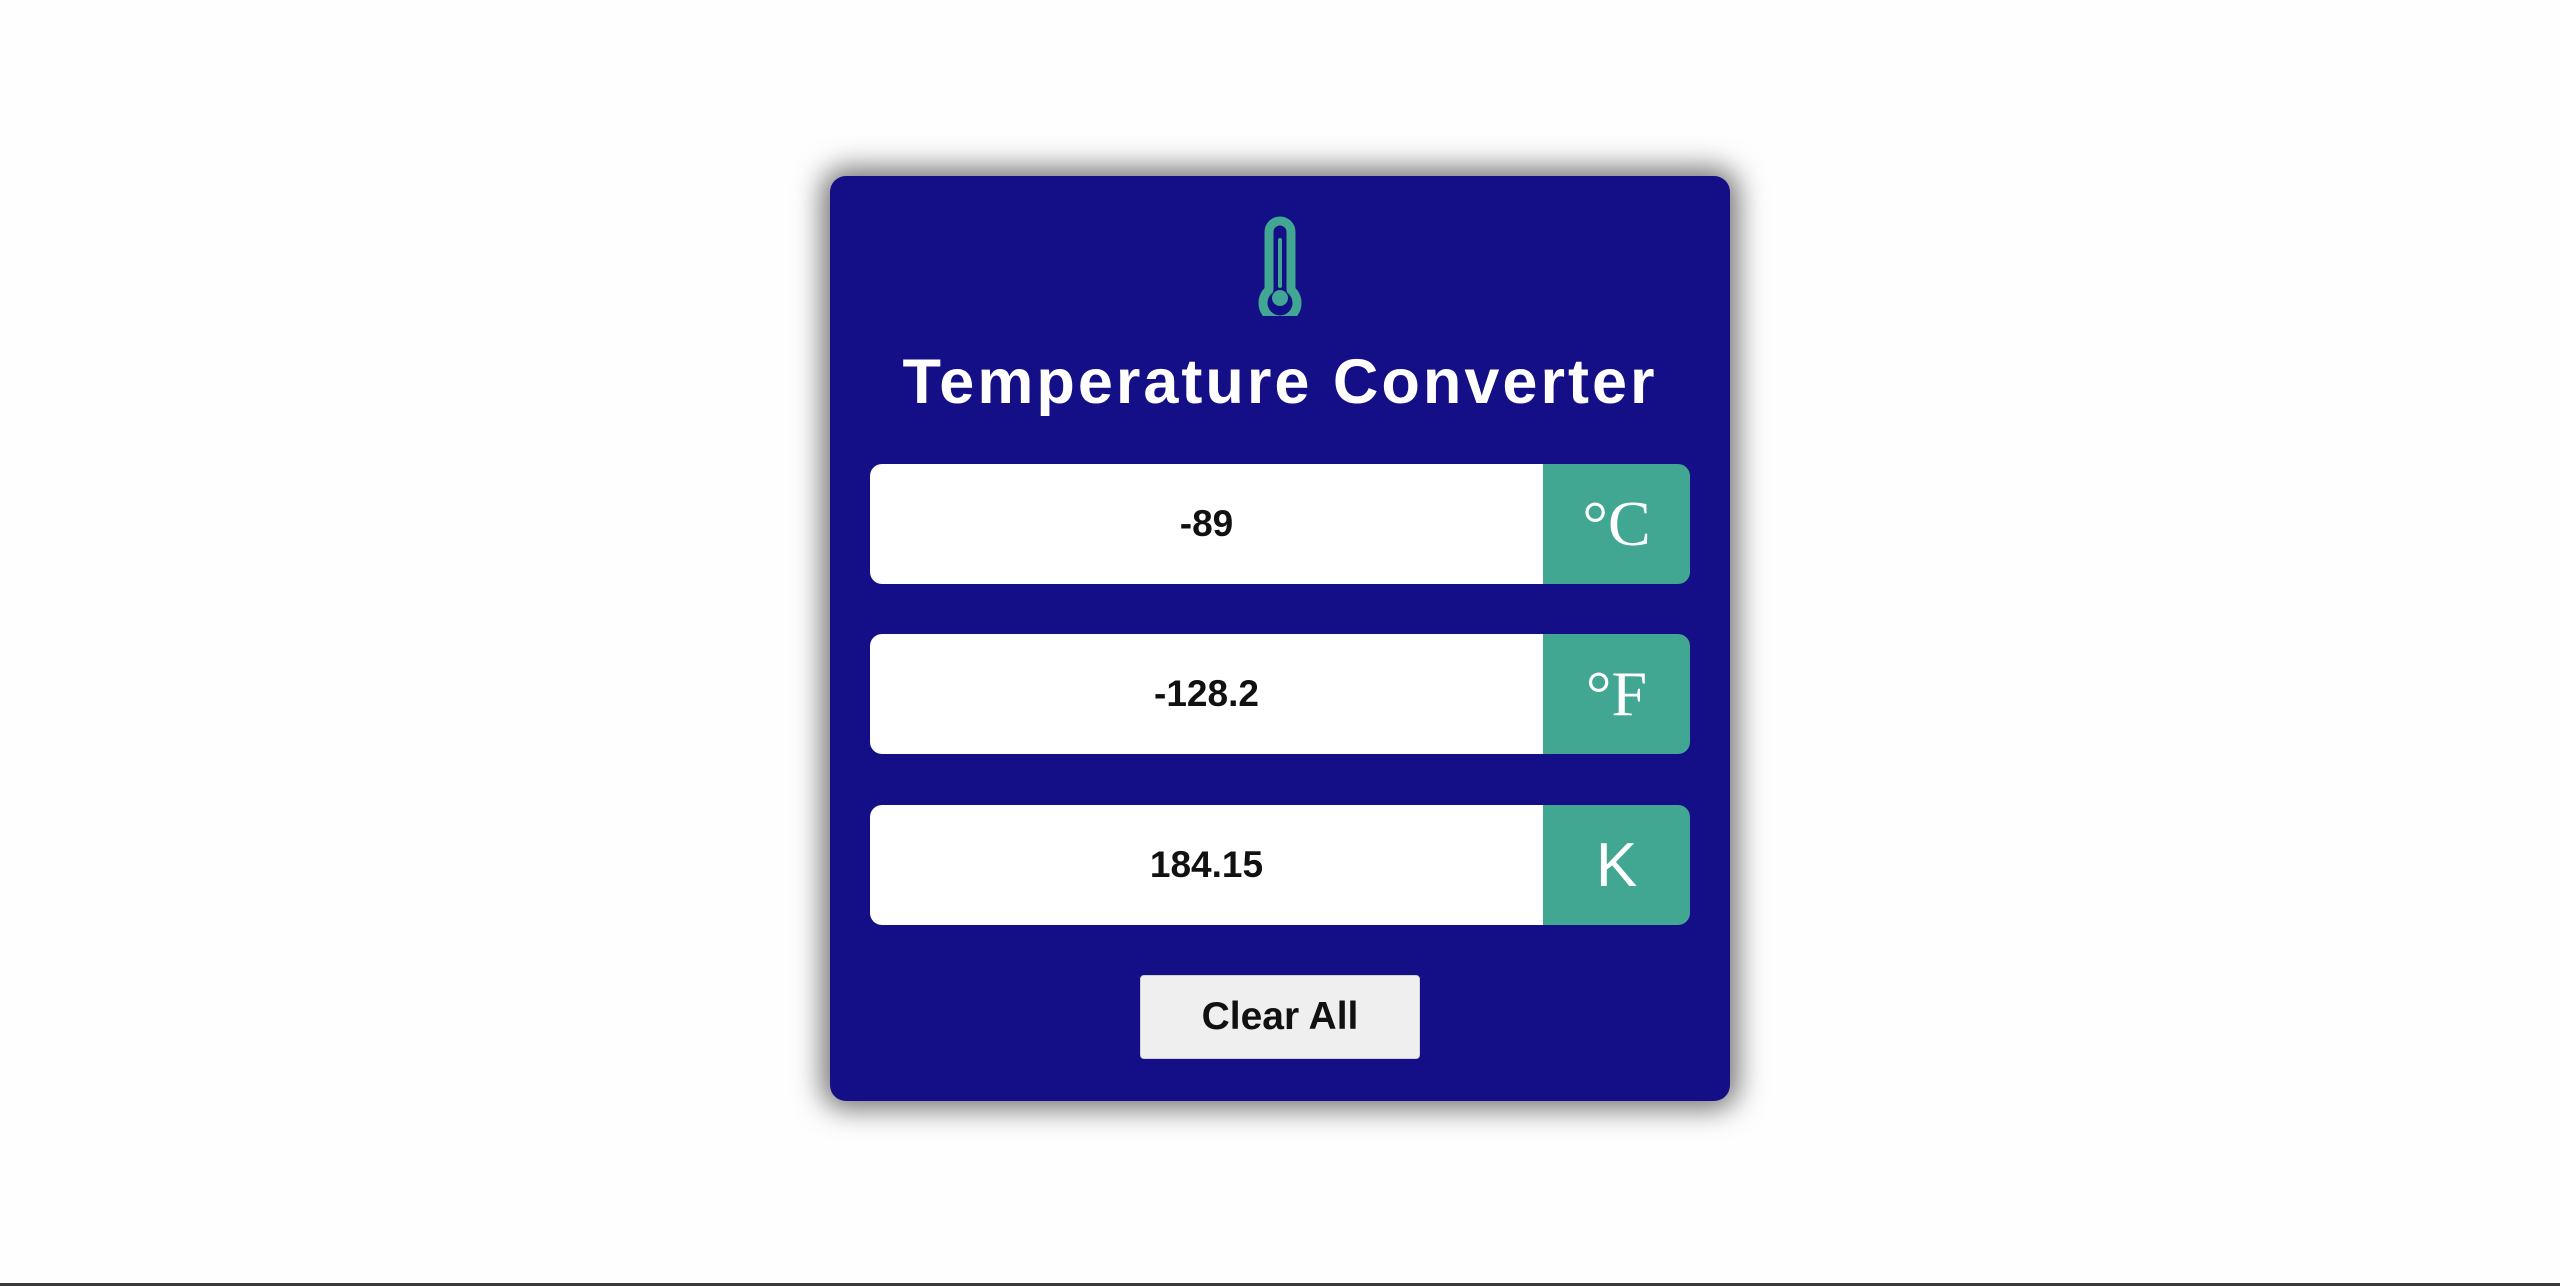 The image size is (2560, 1286). Describe the element at coordinates (1616, 865) in the screenshot. I see `kelvin-unit-label: K` at that location.